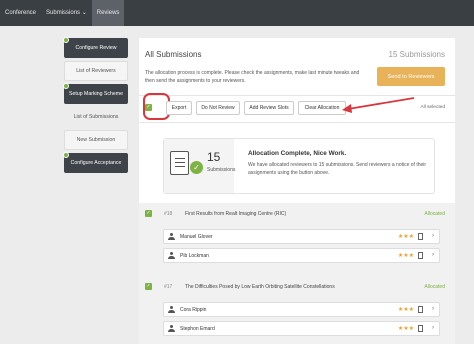 The width and height of the screenshot is (474, 344). What do you see at coordinates (301, 236) in the screenshot?
I see `reviewer-row: Manuel Glover ★★★ ›` at bounding box center [301, 236].